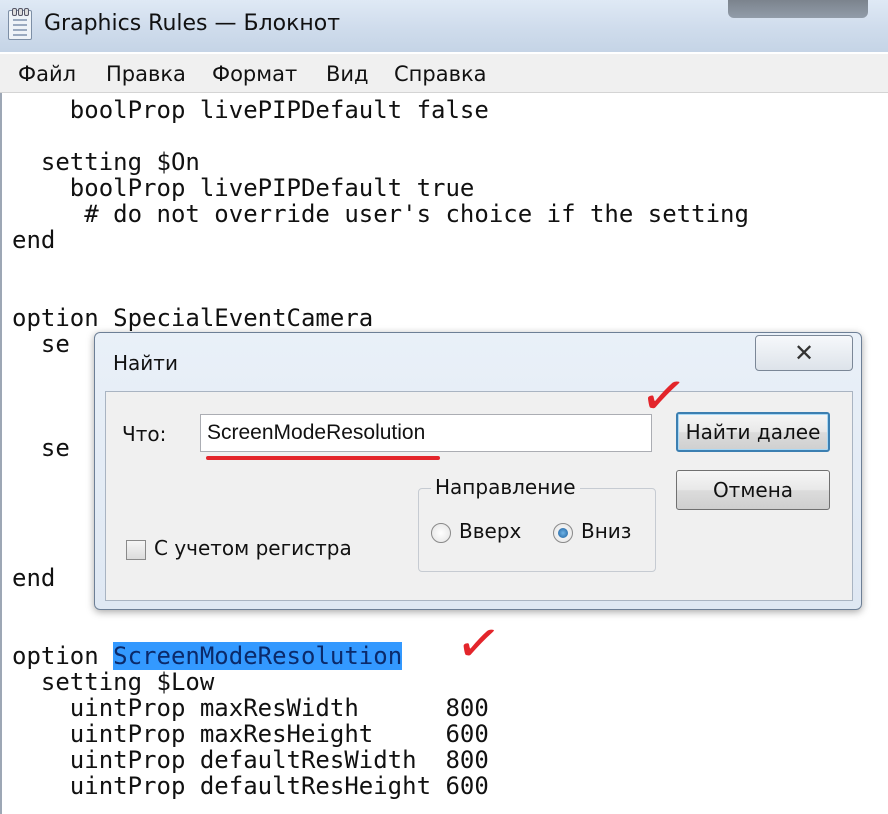 This screenshot has height=814, width=888. What do you see at coordinates (250, 110) in the screenshot?
I see `code-line: boolProp livePIPDefault false` at bounding box center [250, 110].